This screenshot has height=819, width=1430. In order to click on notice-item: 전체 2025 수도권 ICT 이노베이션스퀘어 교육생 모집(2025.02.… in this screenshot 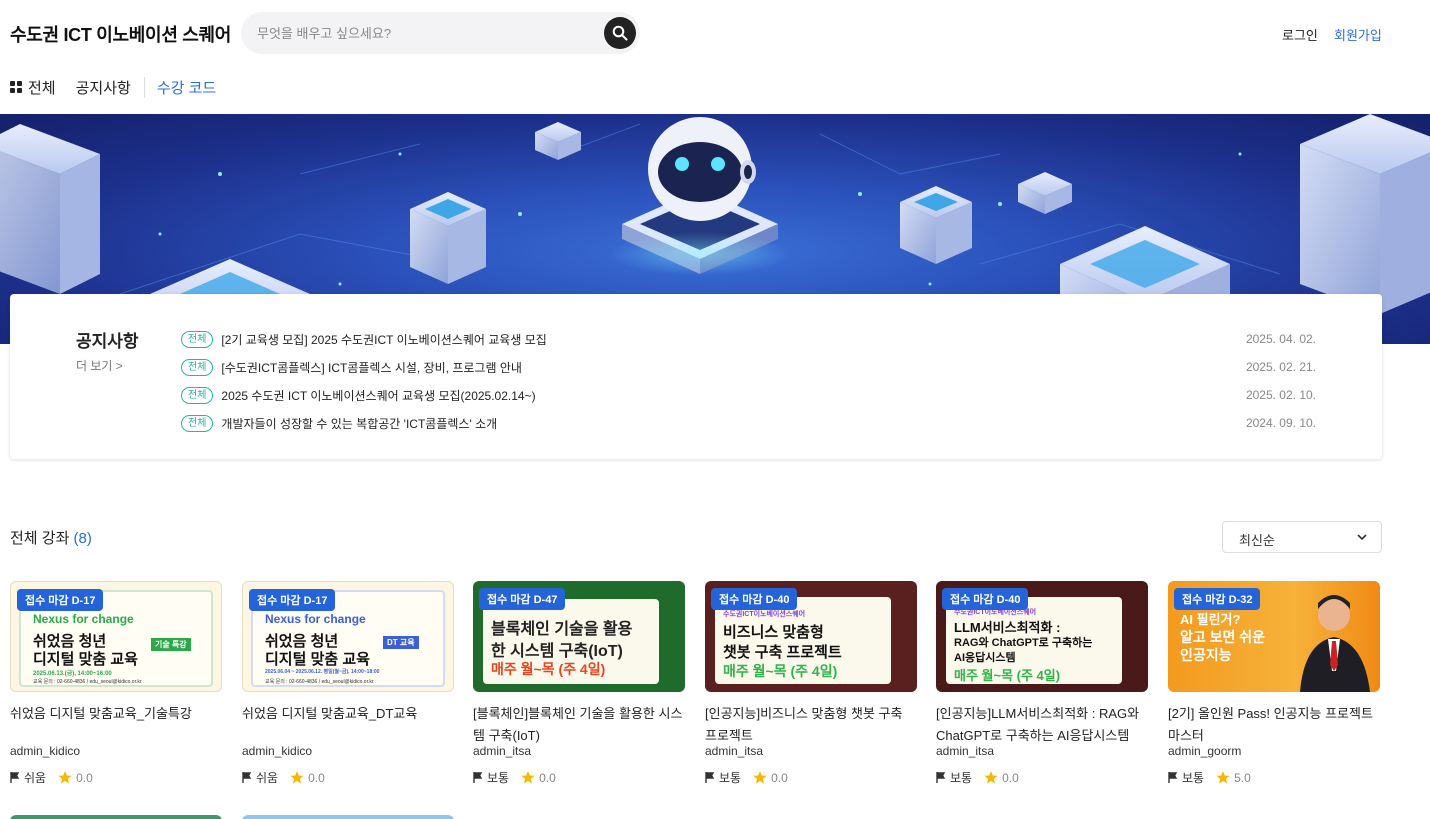, I will do `click(748, 395)`.